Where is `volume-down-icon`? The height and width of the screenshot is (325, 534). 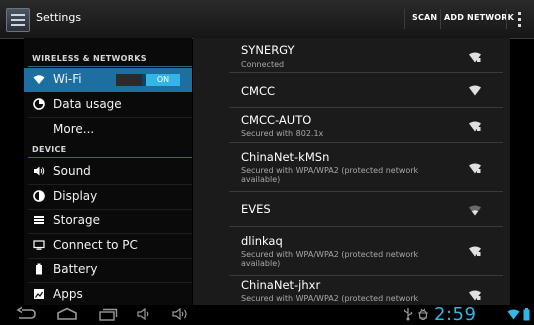
volume-down-icon is located at coordinates (145, 314).